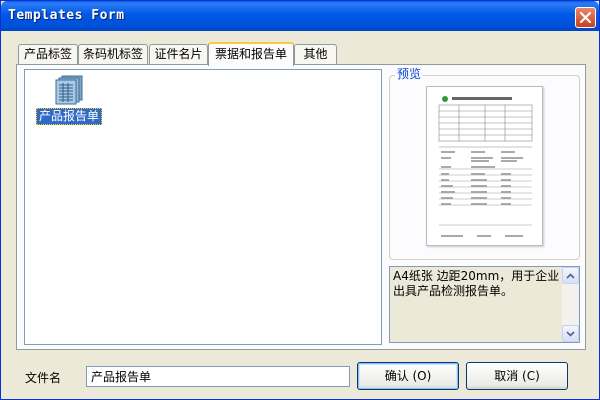  I want to click on description-box: A4纸张 边距20mm，用于企业出具产品检测报告单。, so click(484, 304).